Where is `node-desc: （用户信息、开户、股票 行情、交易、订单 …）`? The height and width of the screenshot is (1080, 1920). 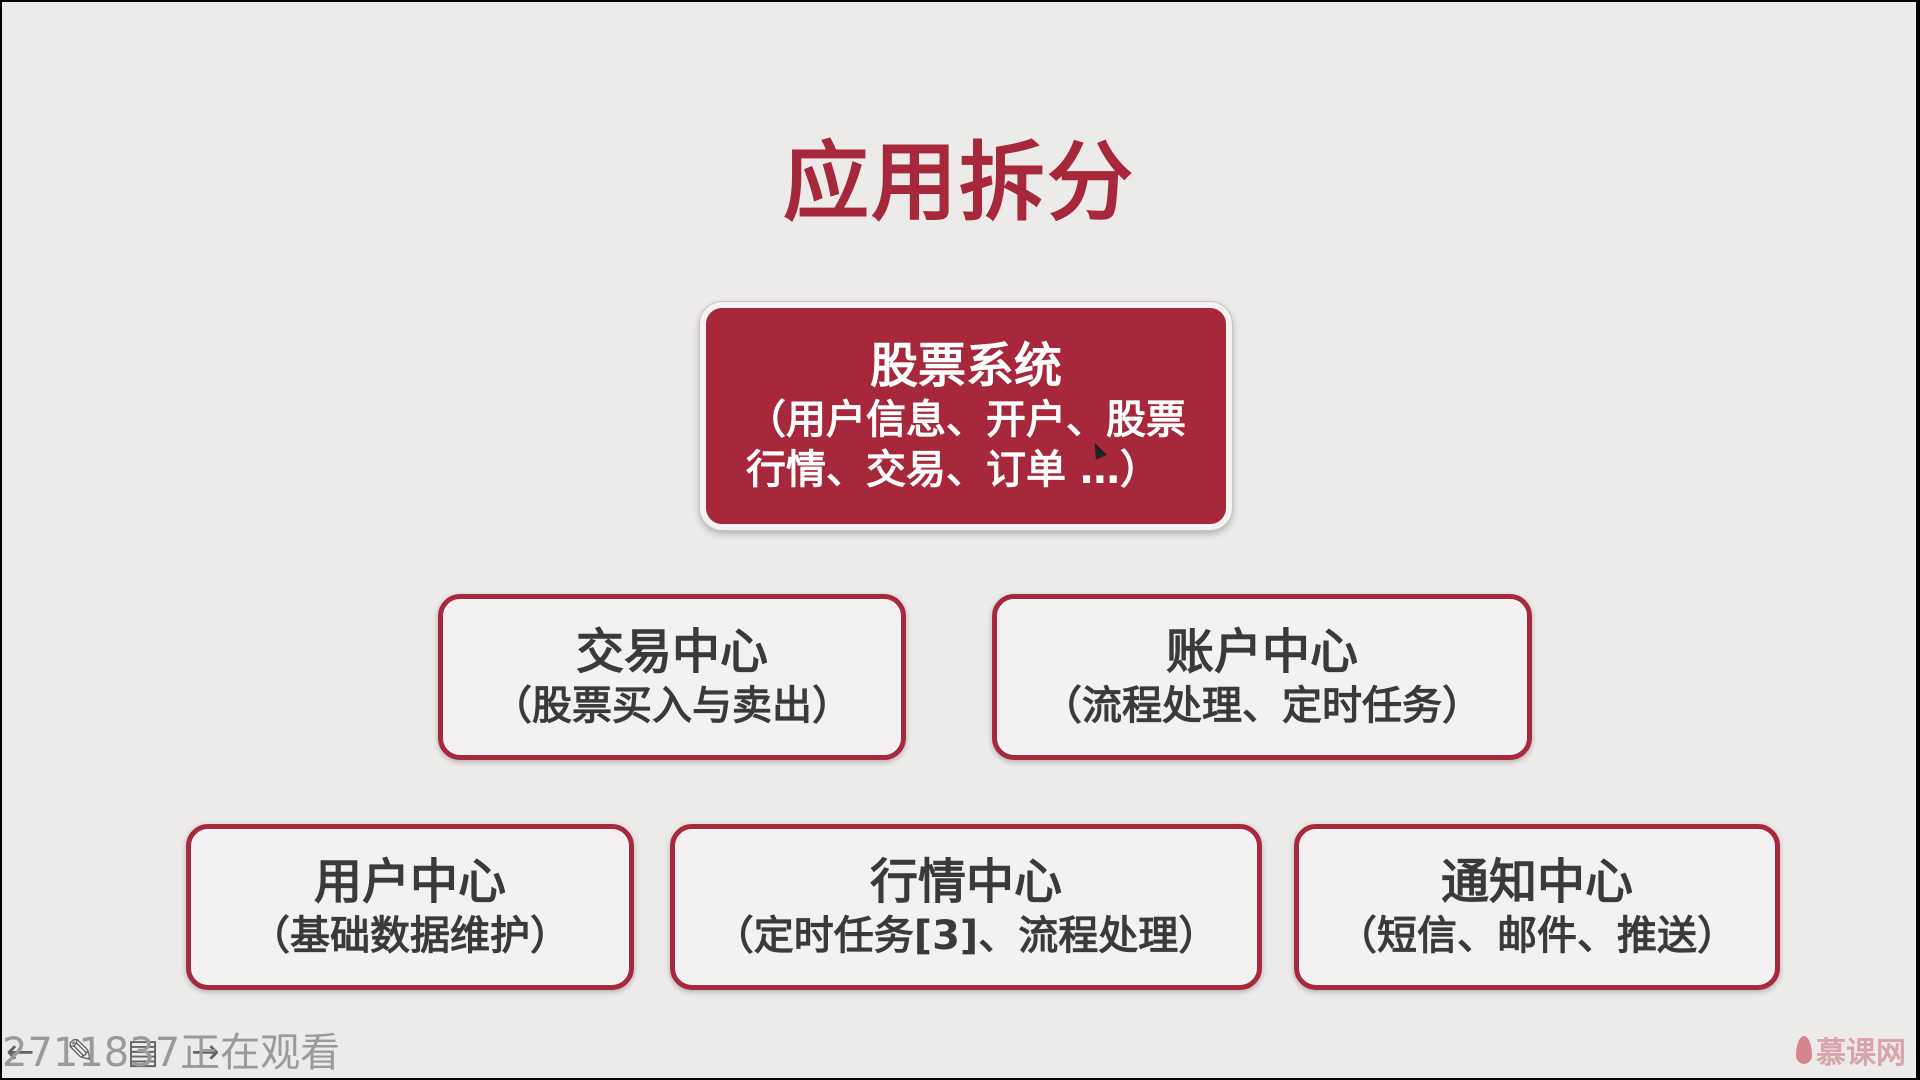 node-desc: （用户信息、开户、股票 行情、交易、订单 …） is located at coordinates (966, 445).